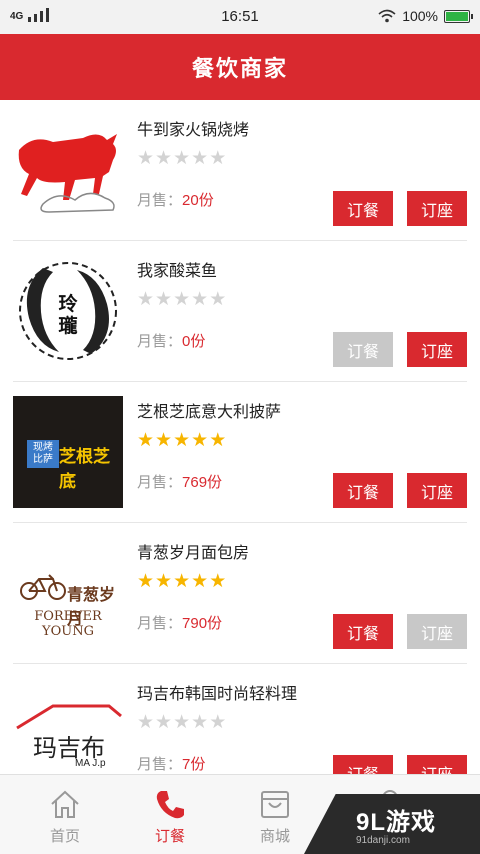 This screenshot has width=480, height=854. Describe the element at coordinates (240, 17) in the screenshot. I see `status-bar: 4G 16:51 100%` at that location.